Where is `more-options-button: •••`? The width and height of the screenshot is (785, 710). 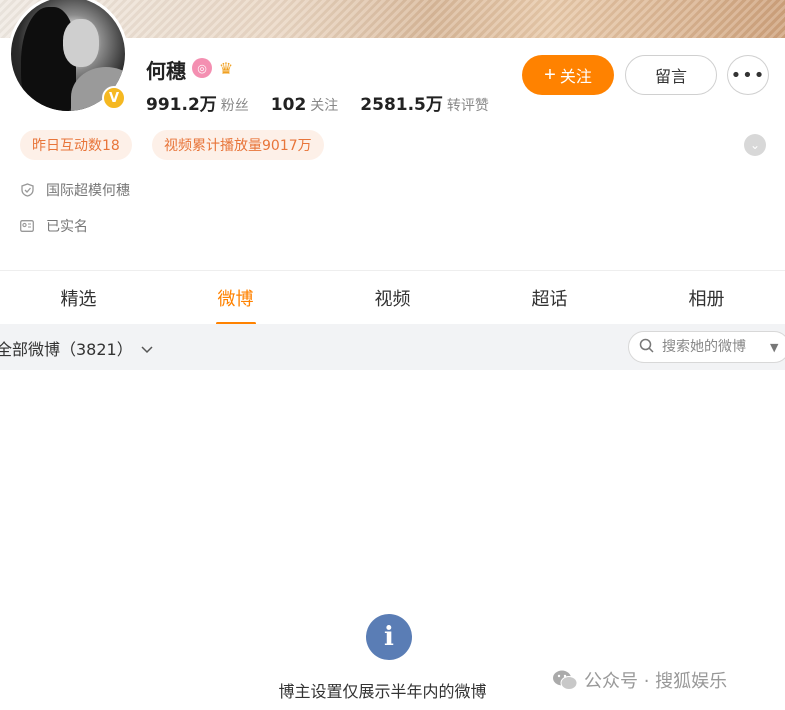 more-options-button: ••• is located at coordinates (748, 75).